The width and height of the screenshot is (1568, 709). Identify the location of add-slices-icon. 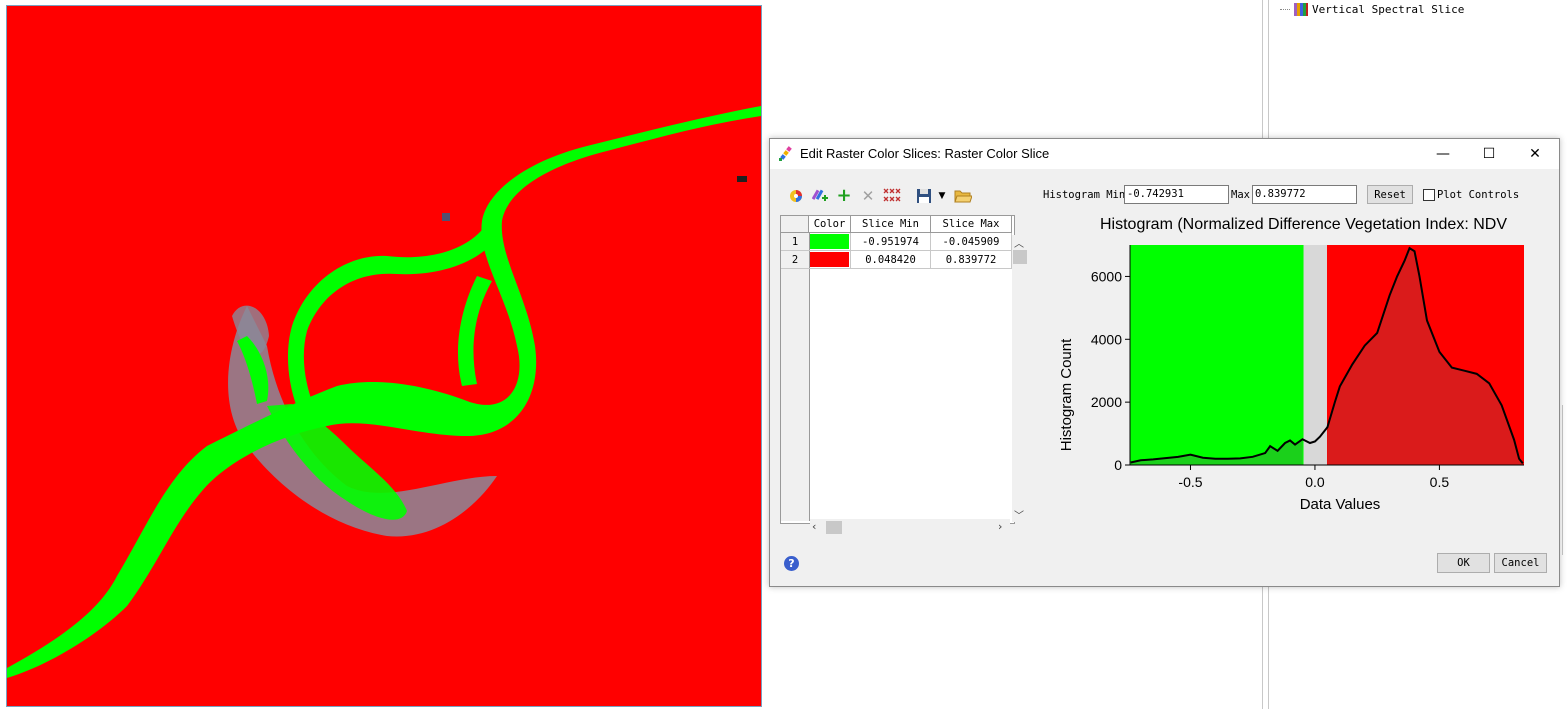
(819, 196).